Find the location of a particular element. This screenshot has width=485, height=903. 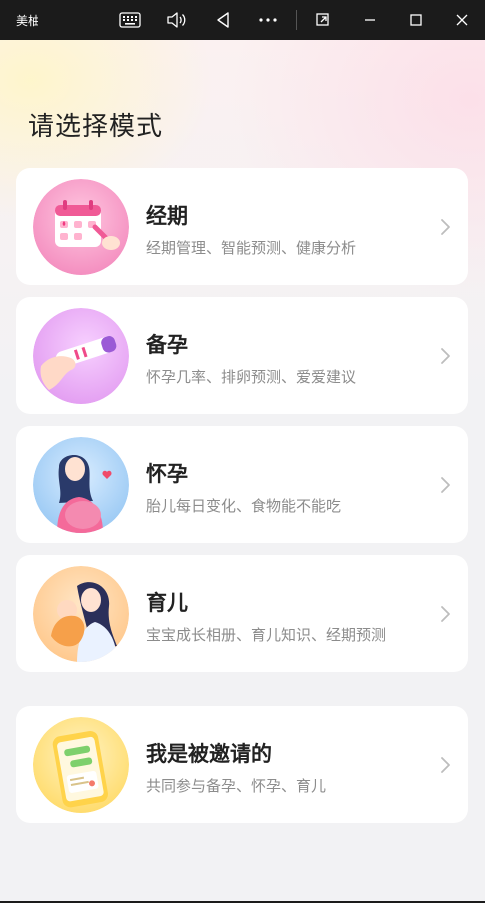

phone-chat-icon is located at coordinates (81, 765).